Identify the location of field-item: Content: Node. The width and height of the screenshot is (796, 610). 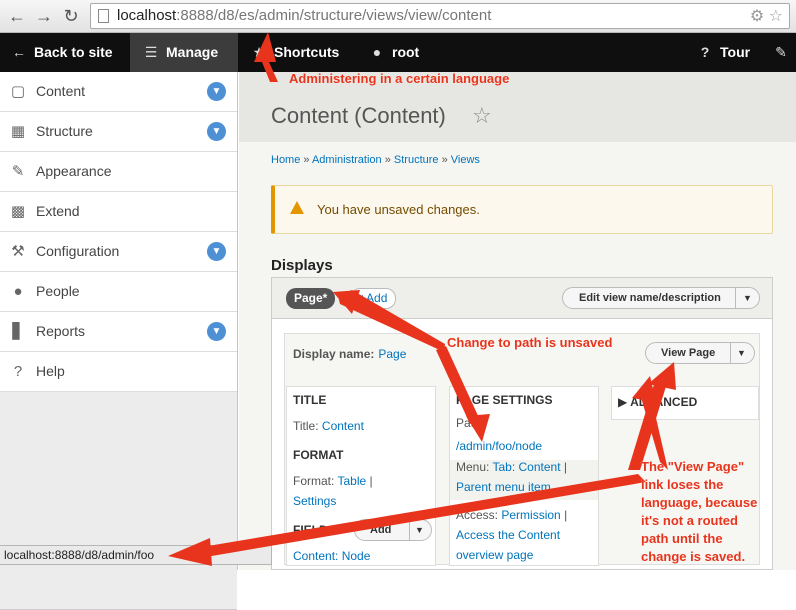
(331, 556).